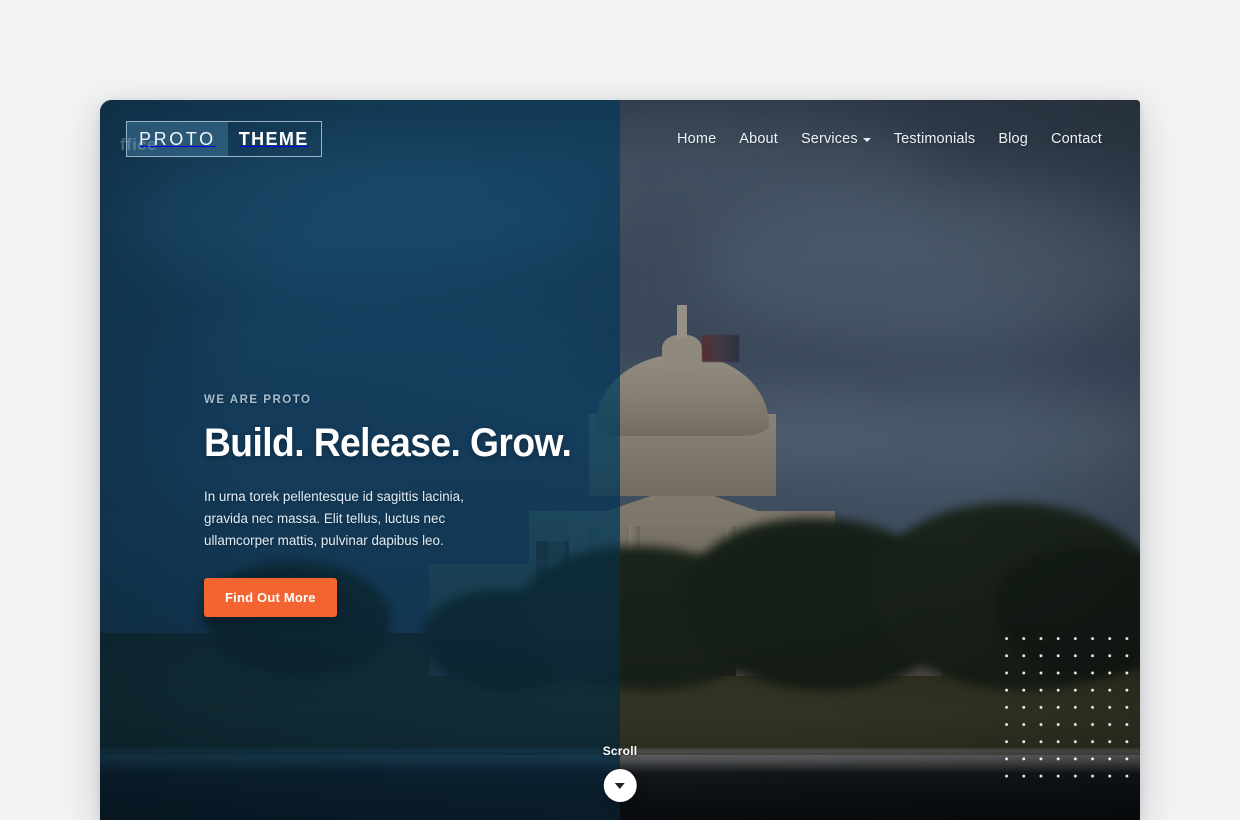  I want to click on nav-label: Services, so click(829, 139).